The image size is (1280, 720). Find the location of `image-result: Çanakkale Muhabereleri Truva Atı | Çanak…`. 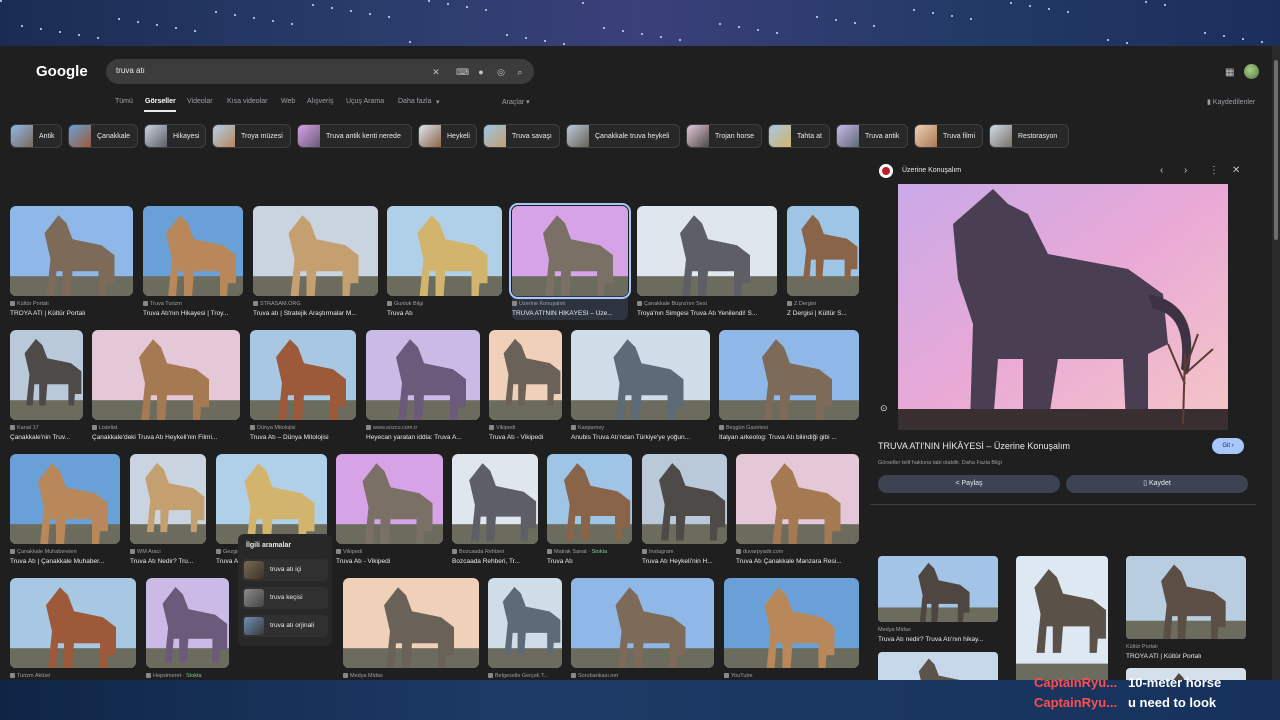

image-result: Çanakkale Muhabereleri Truva Atı | Çanak… is located at coordinates (65, 511).